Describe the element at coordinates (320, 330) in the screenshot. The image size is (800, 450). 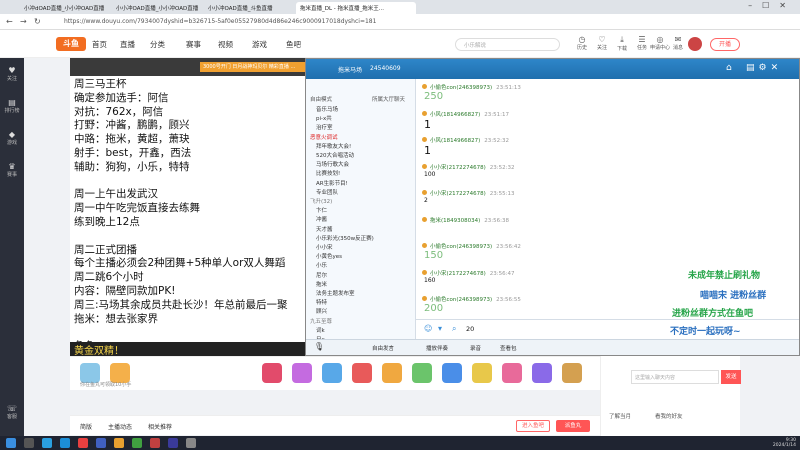
I see `channel-list-item: 词k` at that location.